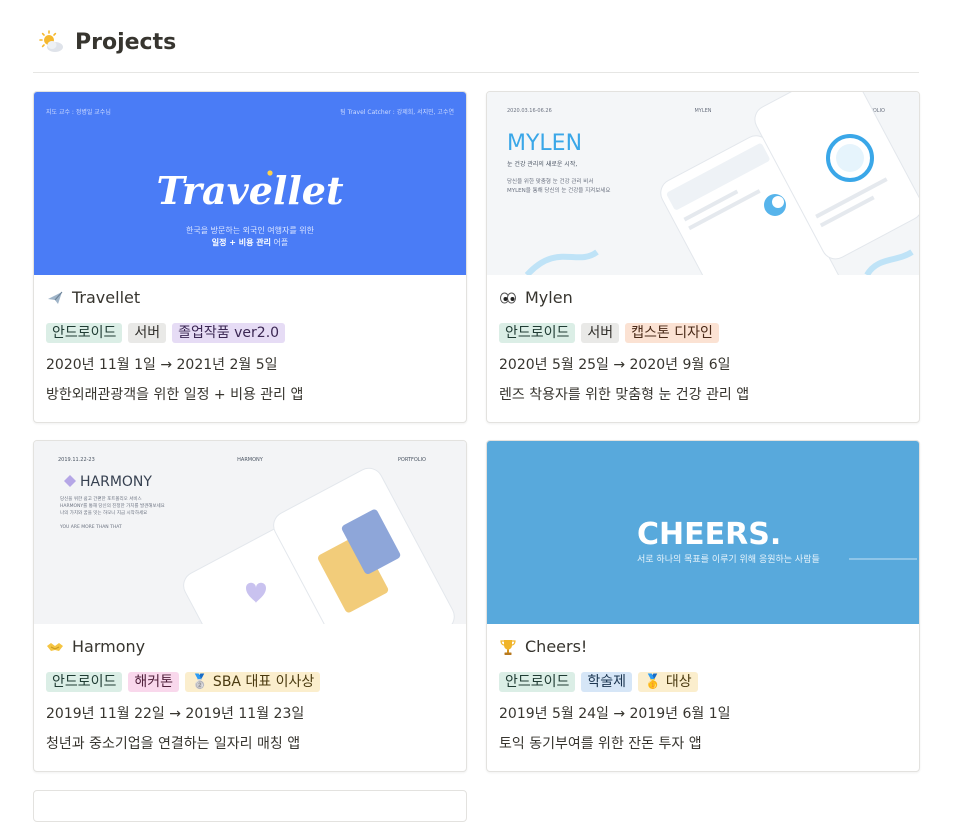  What do you see at coordinates (544, 143) in the screenshot?
I see `mylen-logo: MYLEN` at bounding box center [544, 143].